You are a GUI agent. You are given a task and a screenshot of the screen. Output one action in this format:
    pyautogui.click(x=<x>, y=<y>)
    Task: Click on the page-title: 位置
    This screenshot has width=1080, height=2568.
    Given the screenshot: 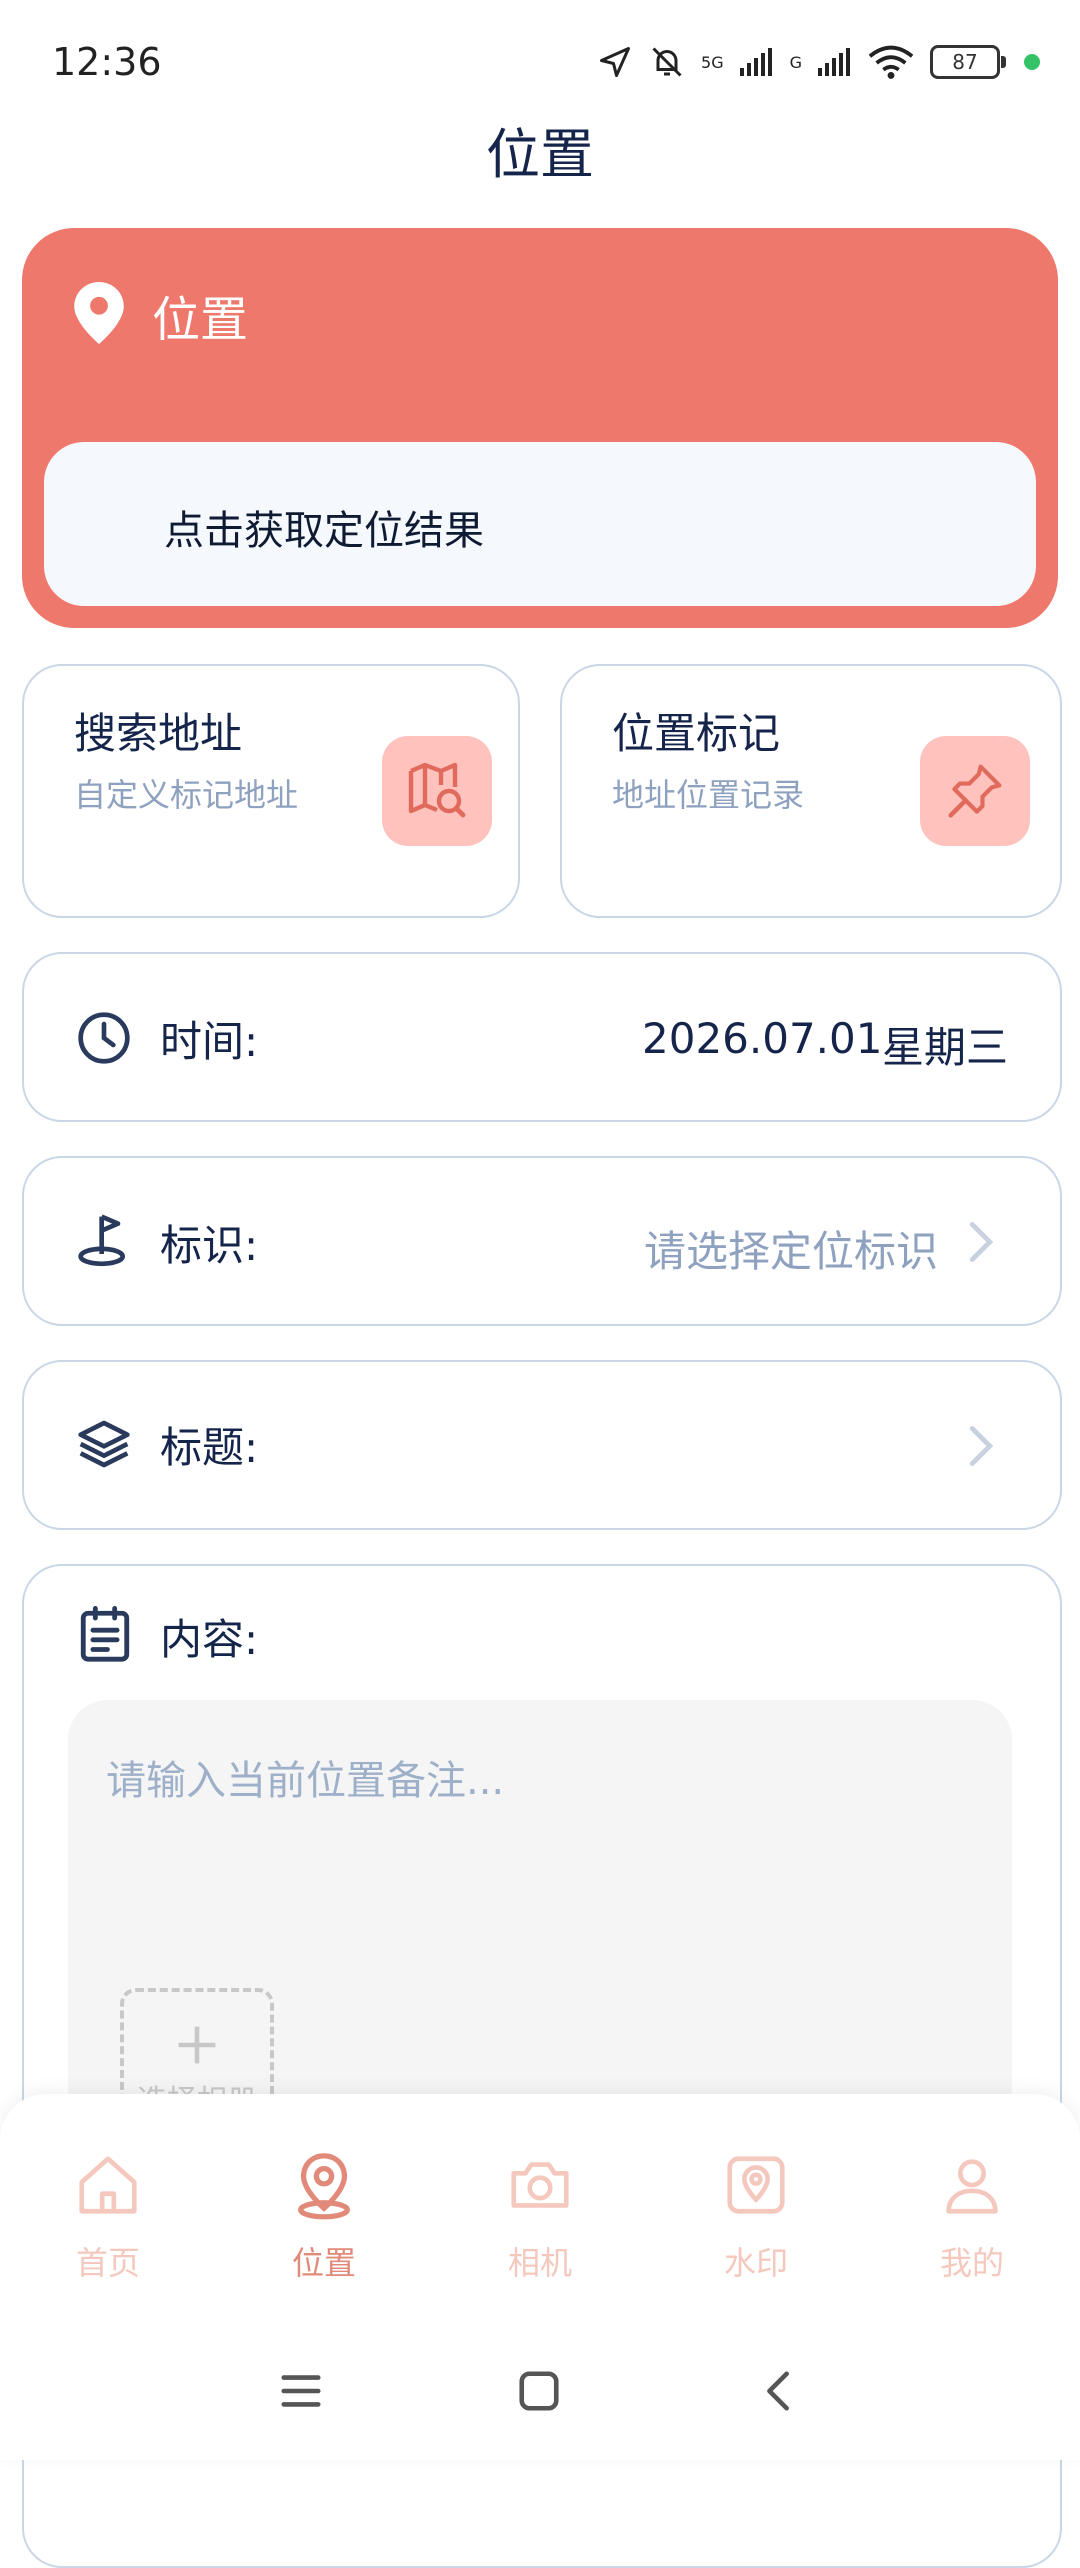 What is the action you would take?
    pyautogui.click(x=540, y=154)
    